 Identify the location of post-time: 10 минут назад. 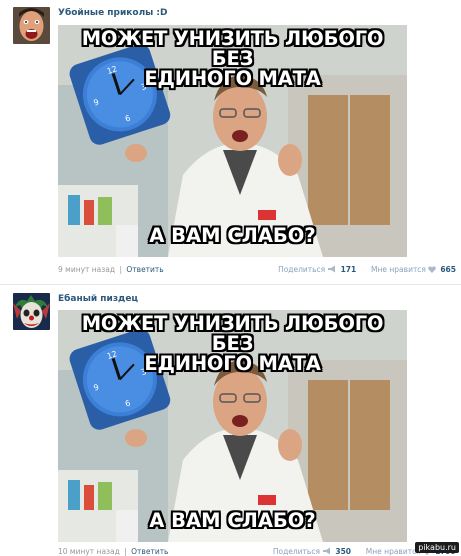
(89, 551).